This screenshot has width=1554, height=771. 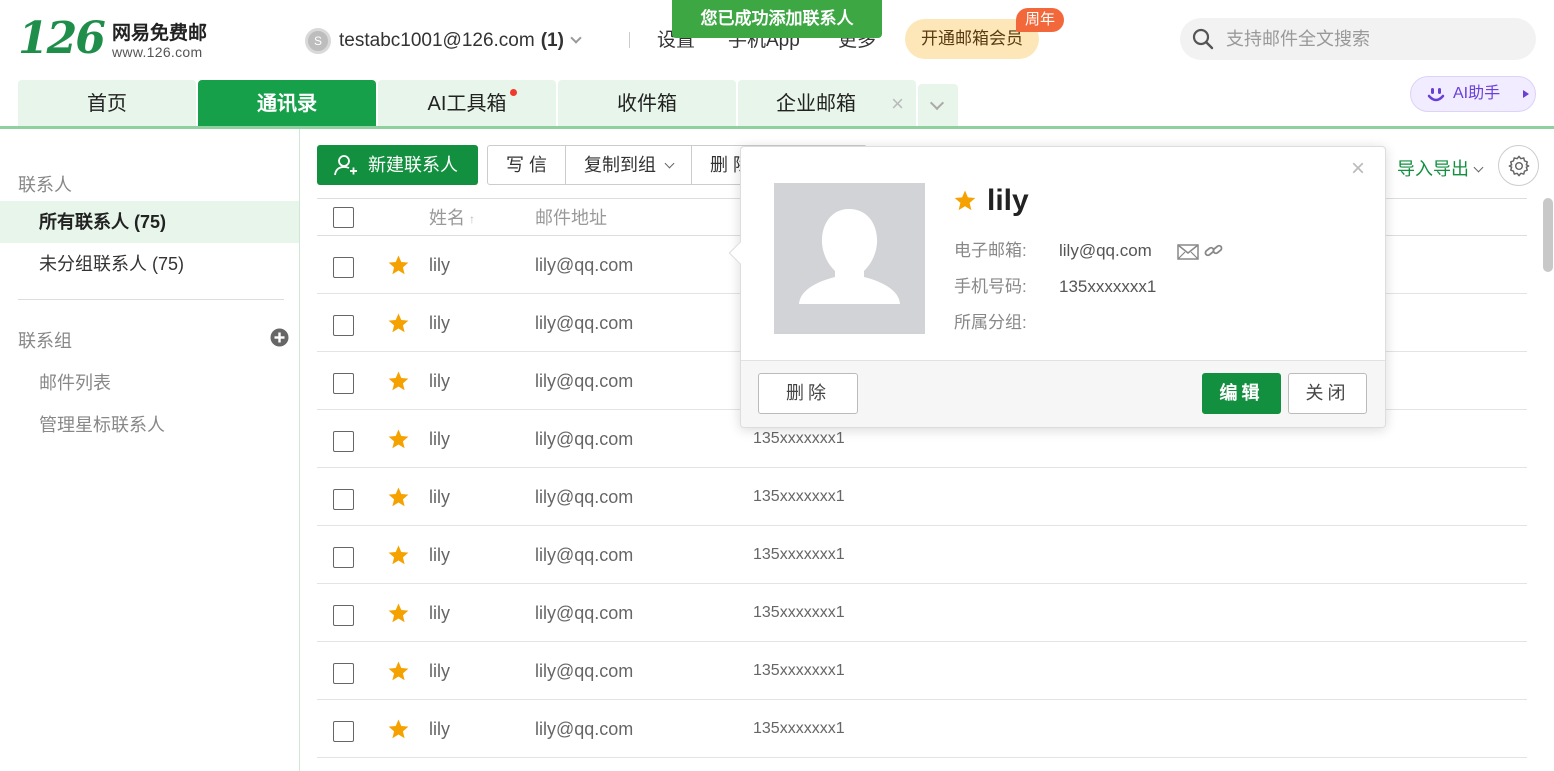 I want to click on tab-ai-toolbox: AI工具箱, so click(x=467, y=103).